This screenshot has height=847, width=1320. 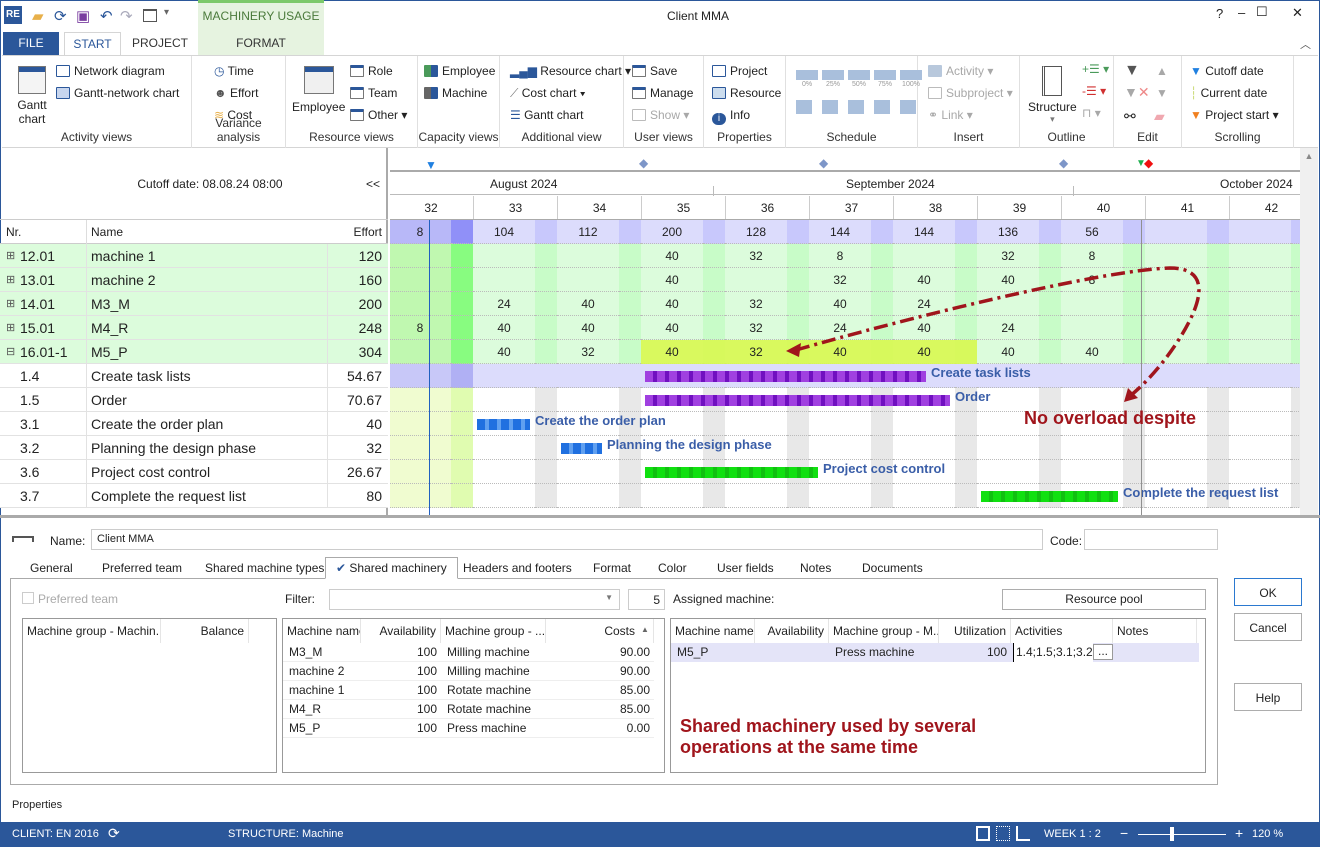 What do you see at coordinates (487, 728) in the screenshot?
I see `cell: Press machine` at bounding box center [487, 728].